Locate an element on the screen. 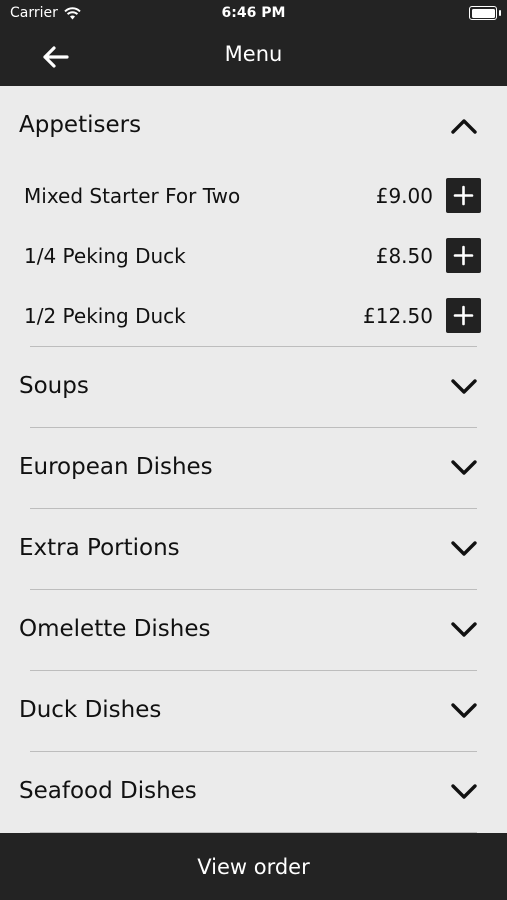 This screenshot has width=507, height=900. top-bar: Carrier 6:46 PM Menu is located at coordinates (253, 43).